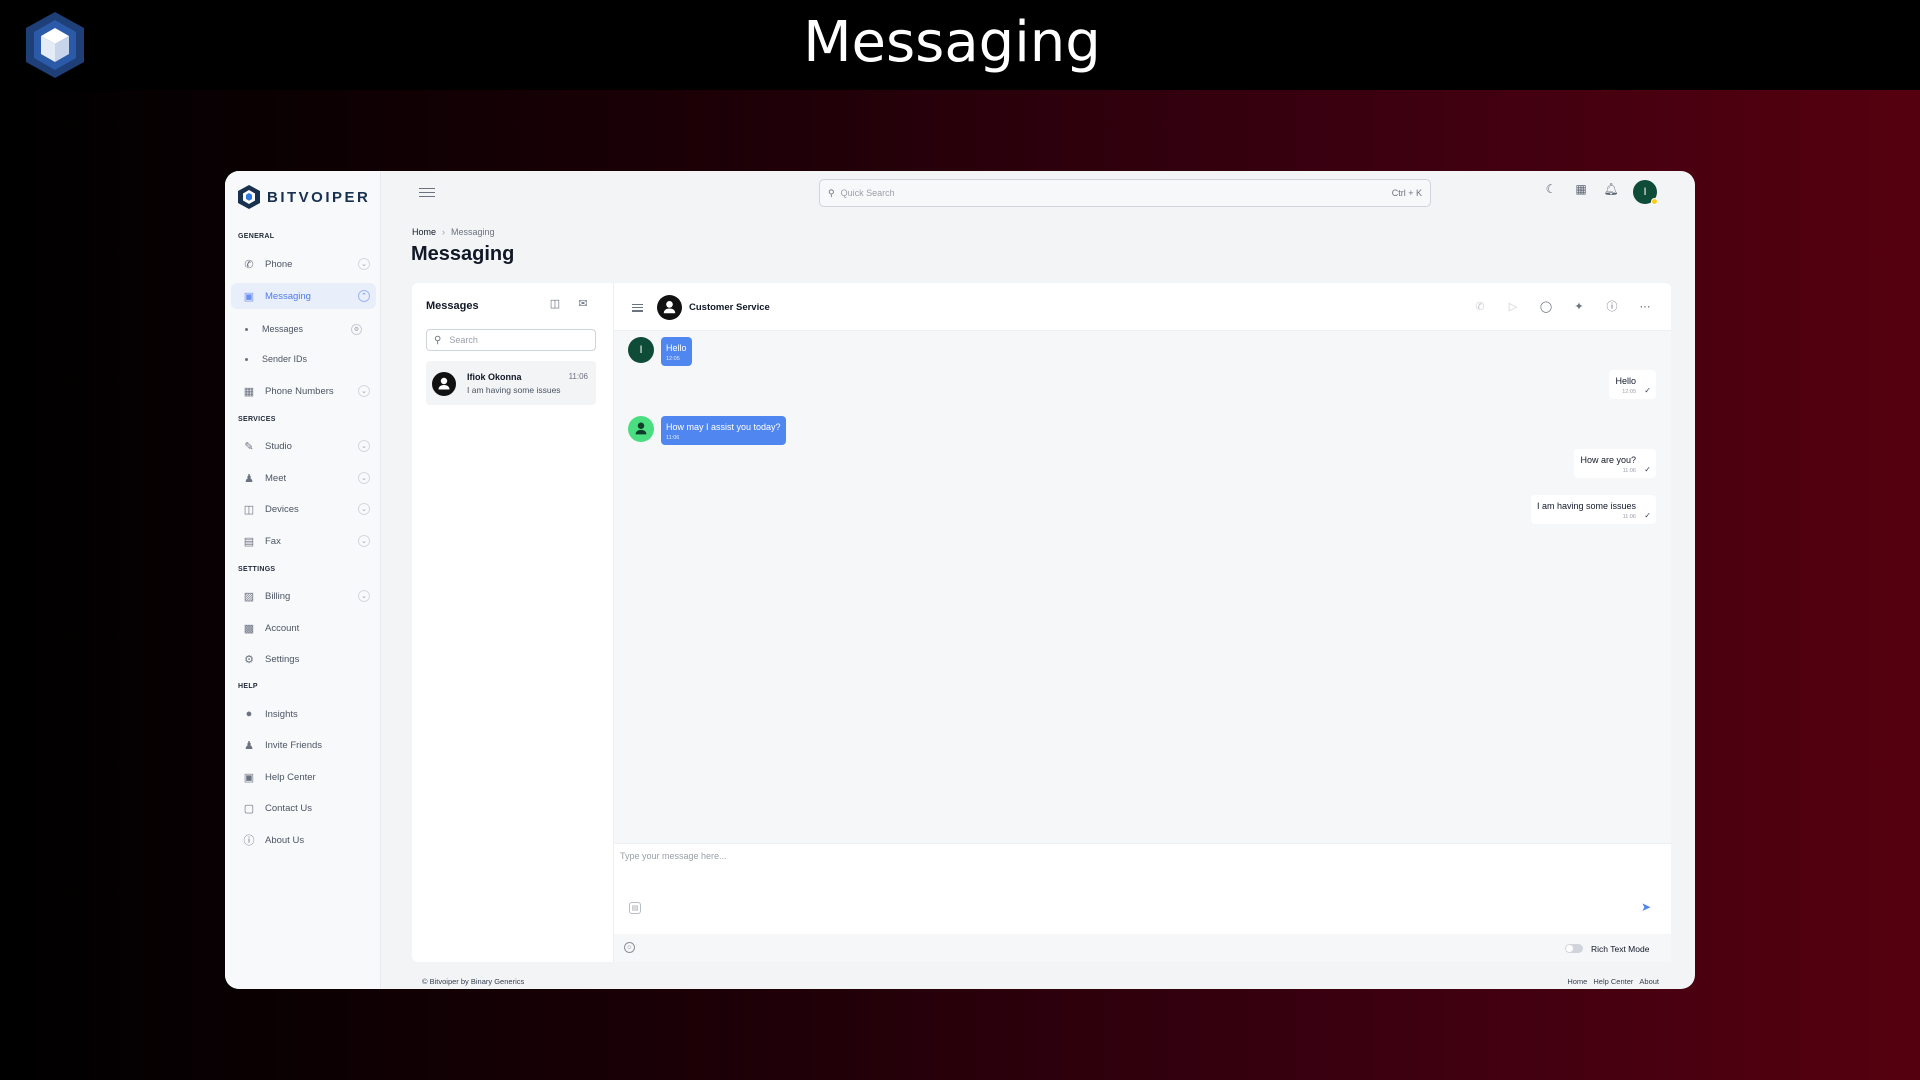  What do you see at coordinates (1620, 949) in the screenshot?
I see `rich-text-label: Rich Text Mode` at bounding box center [1620, 949].